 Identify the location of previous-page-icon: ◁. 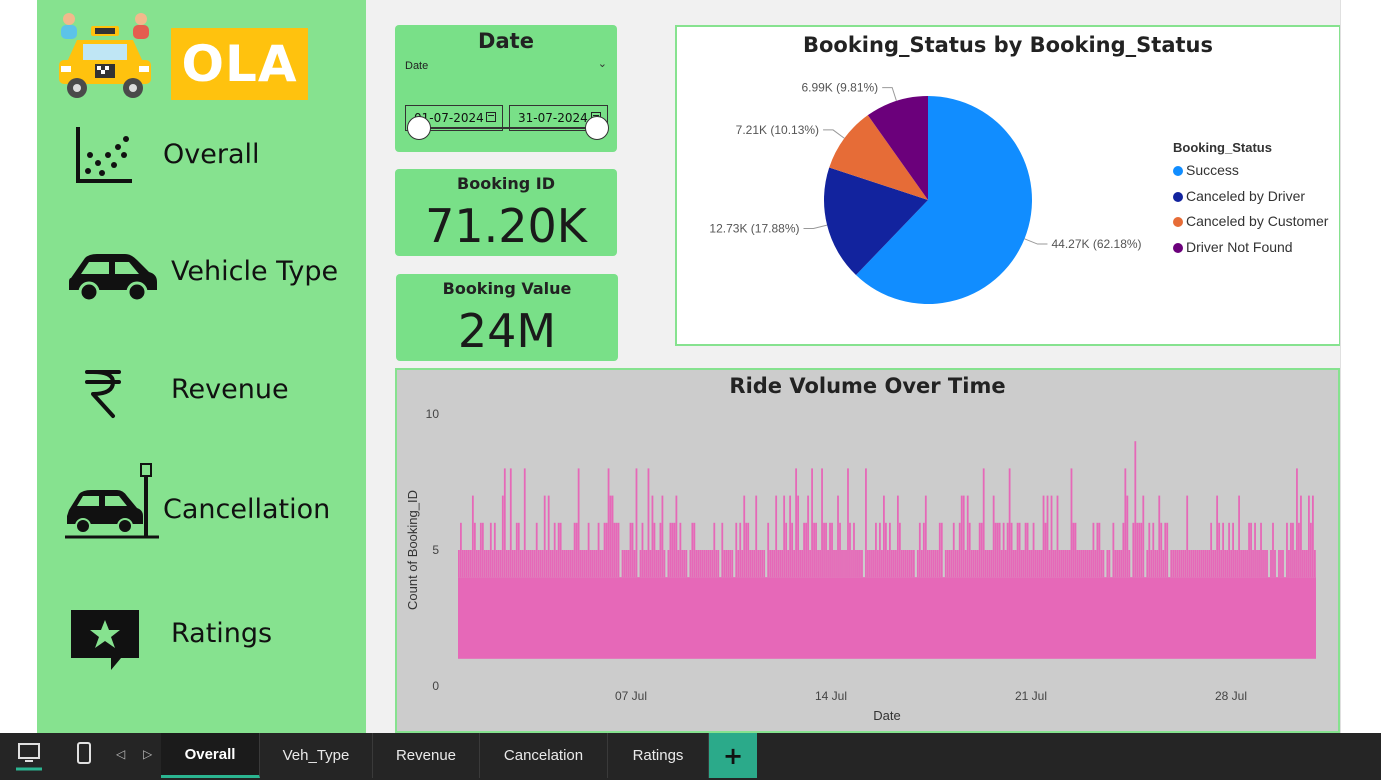
(120, 754).